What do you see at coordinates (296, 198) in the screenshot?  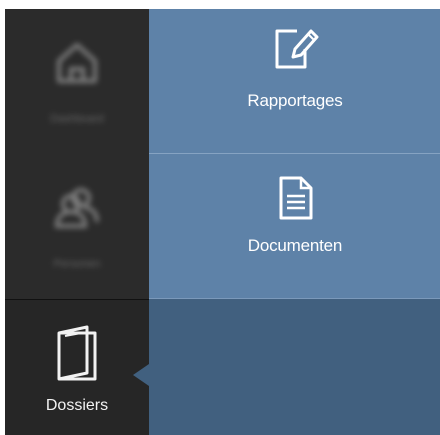 I see `document-icon` at bounding box center [296, 198].